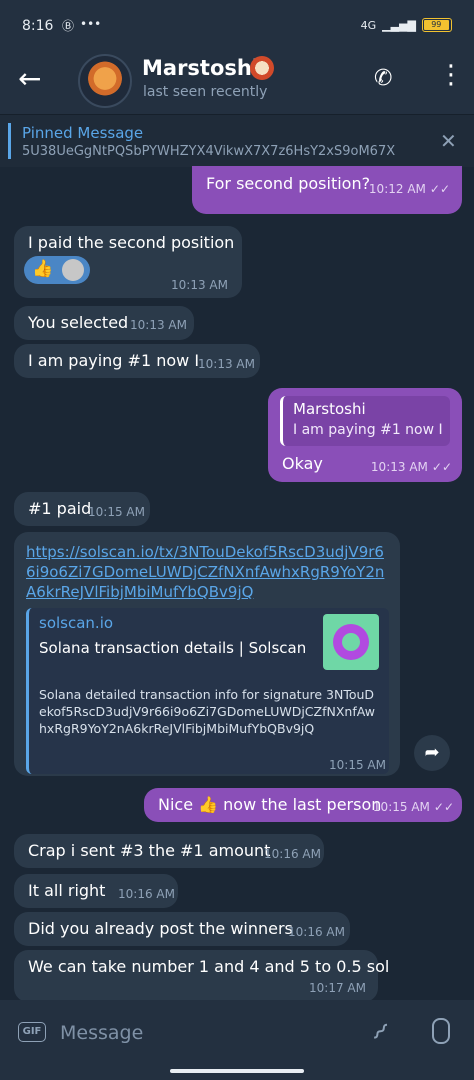  I want to click on preview-title: Solana transaction details | Solscan, so click(173, 648).